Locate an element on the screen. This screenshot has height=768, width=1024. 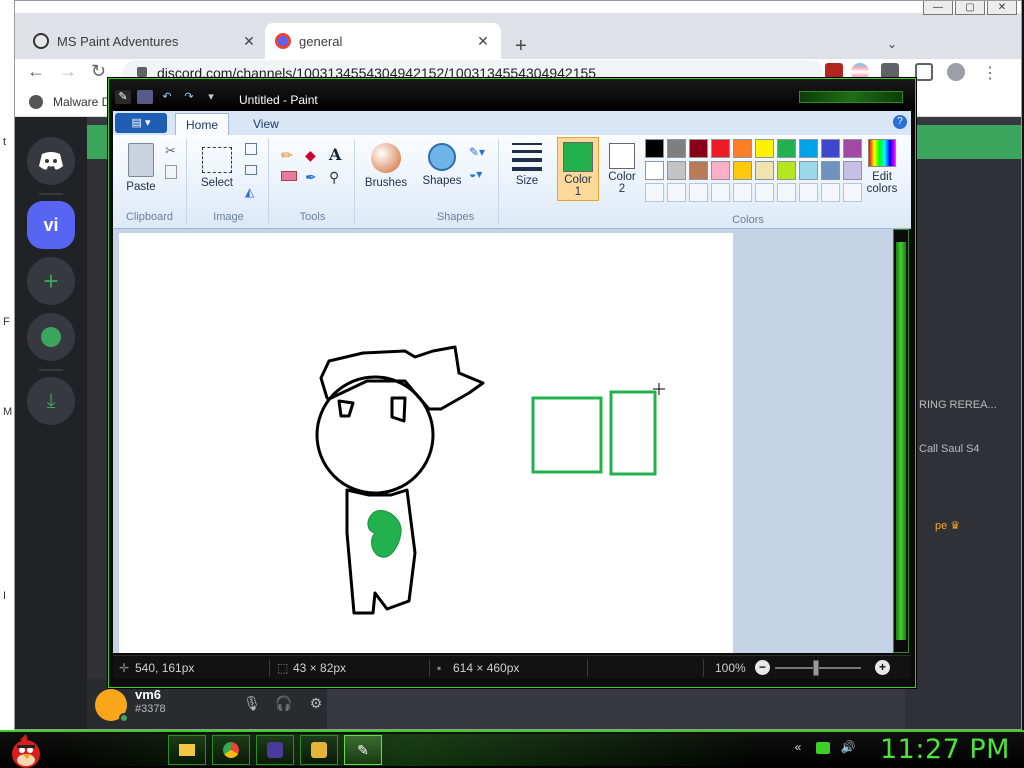
minimize-button: — is located at coordinates (938, 8).